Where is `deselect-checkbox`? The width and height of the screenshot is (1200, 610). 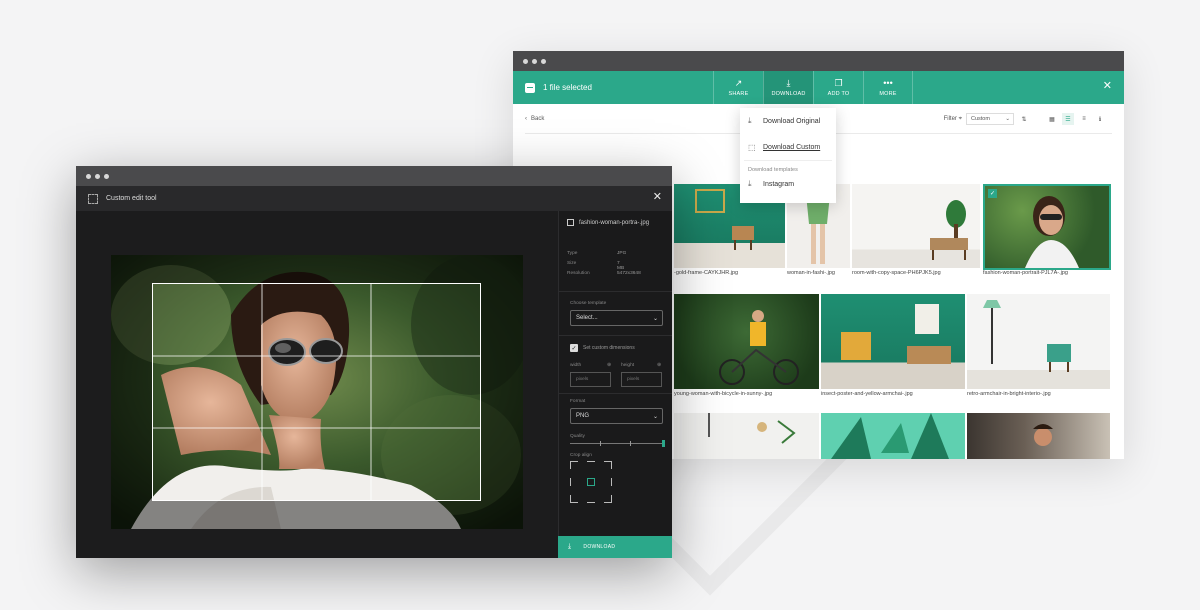 deselect-checkbox is located at coordinates (530, 87).